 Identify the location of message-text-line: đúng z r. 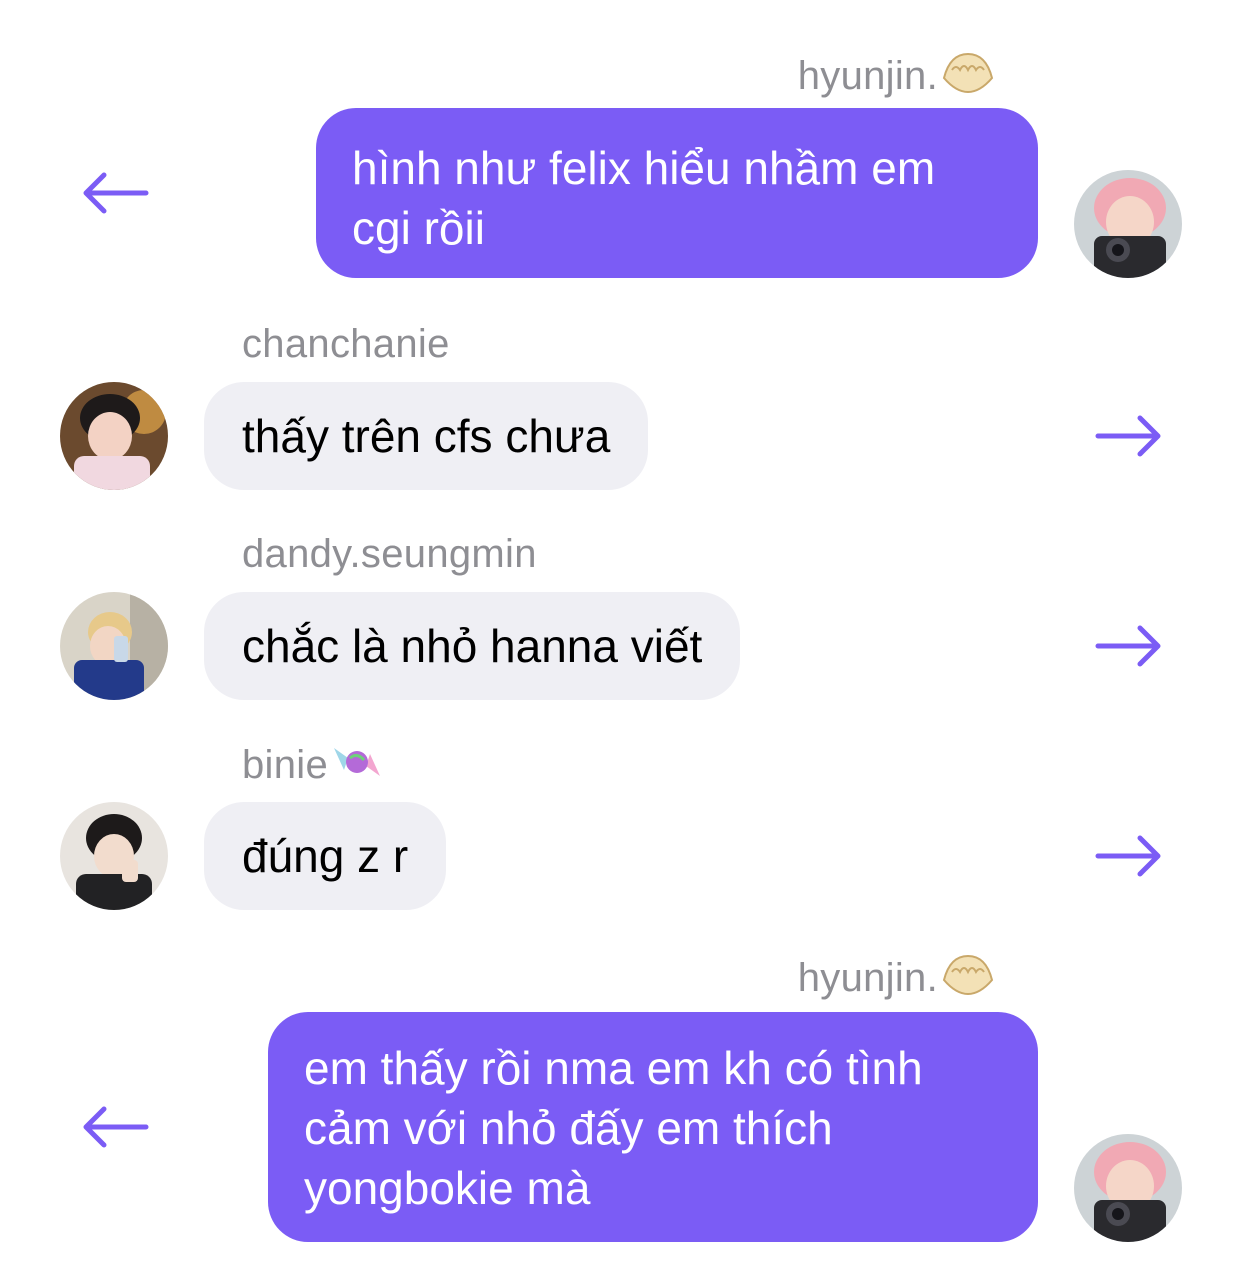
(325, 856).